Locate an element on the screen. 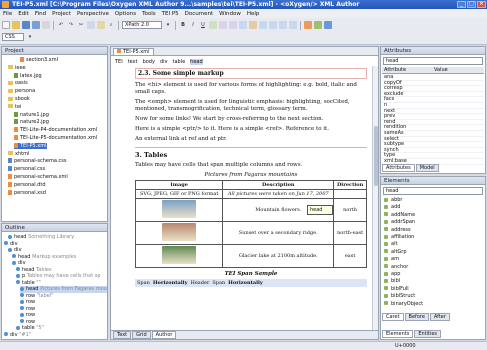 Image resolution: width=487 pixels, height=350 pixels. mode-tab-author: Author is located at coordinates (164, 335).